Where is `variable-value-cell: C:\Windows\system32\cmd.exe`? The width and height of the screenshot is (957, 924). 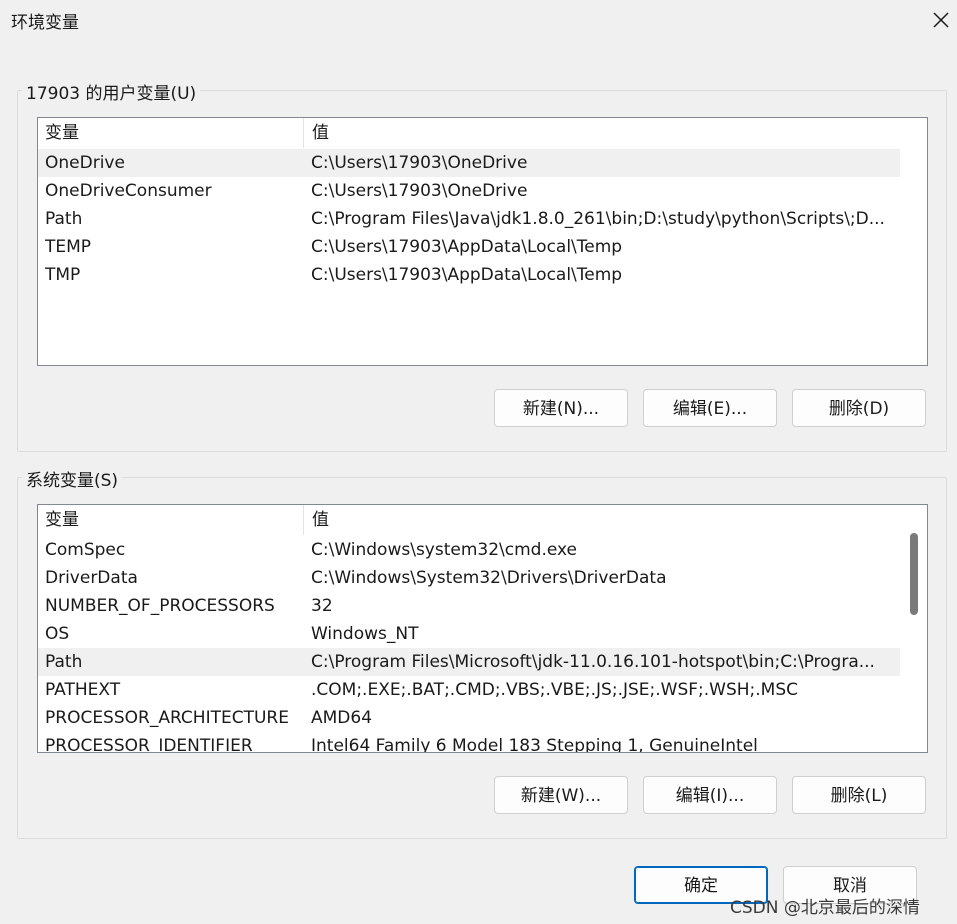
variable-value-cell: C:\Windows\system32\cmd.exe is located at coordinates (444, 550).